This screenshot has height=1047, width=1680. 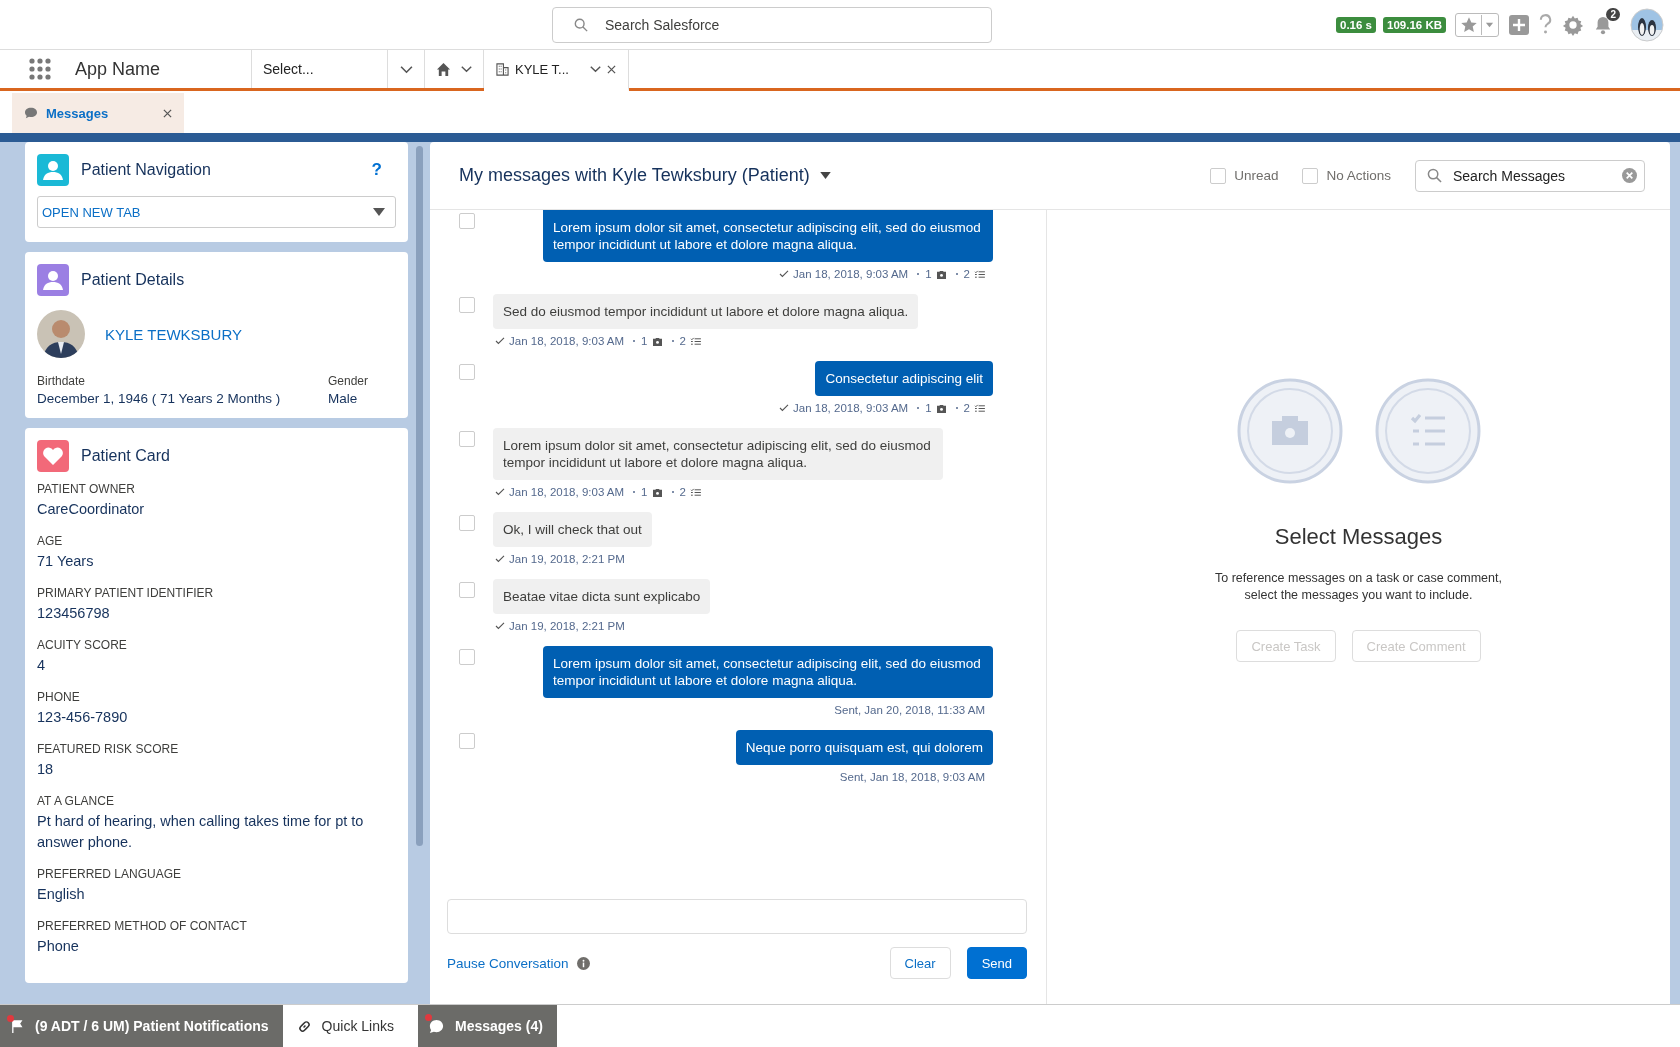 What do you see at coordinates (146, 170) in the screenshot?
I see `card-title: Patient Navigation` at bounding box center [146, 170].